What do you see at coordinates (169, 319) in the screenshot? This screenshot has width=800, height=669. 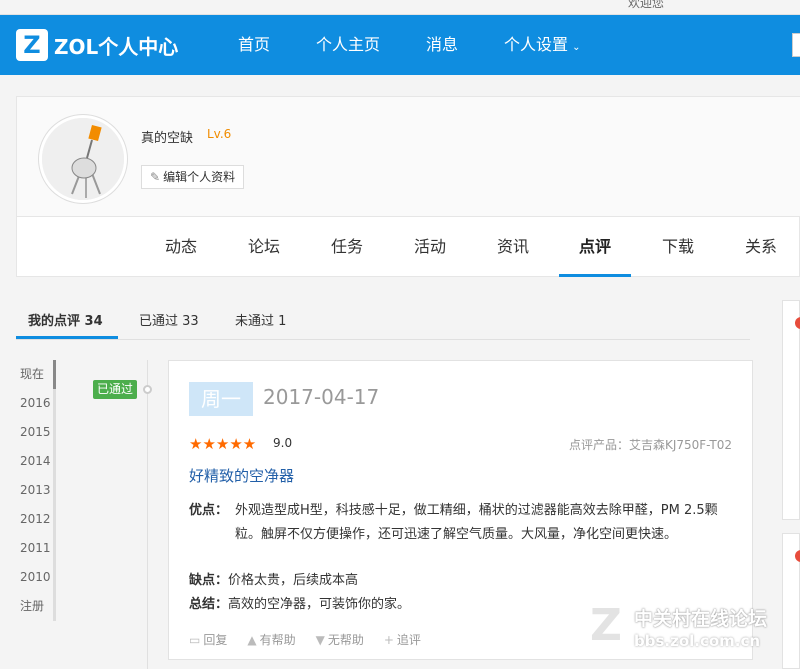 I see `subtab-passed: 已通过 33` at bounding box center [169, 319].